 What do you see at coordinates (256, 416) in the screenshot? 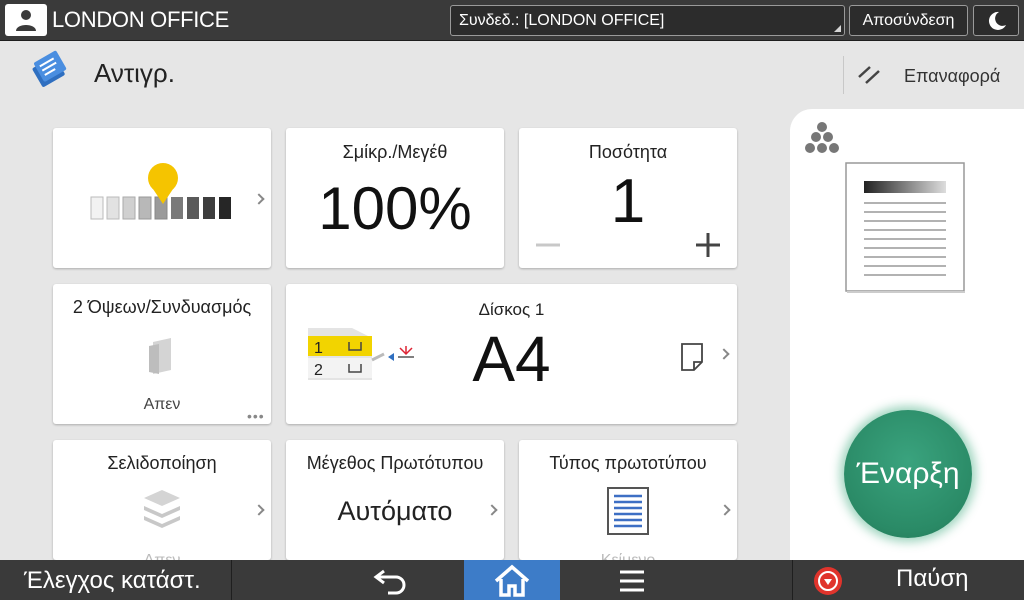
I see `more-options-icon: •••` at bounding box center [256, 416].